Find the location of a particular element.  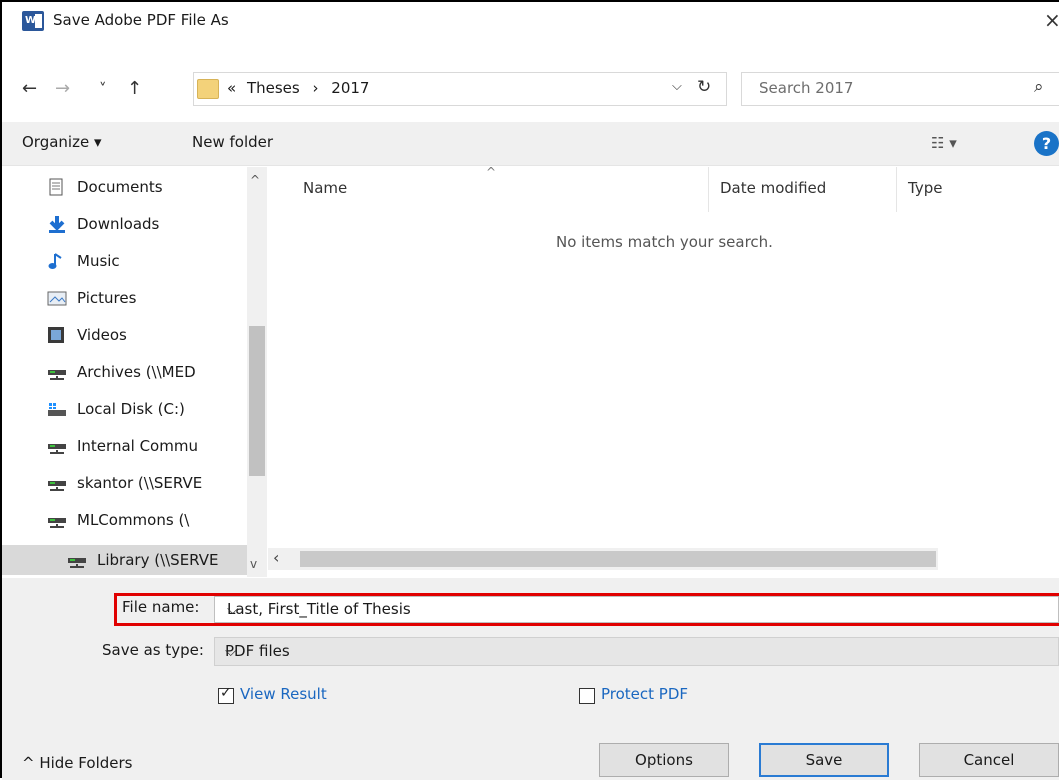

nav-item-music: Music is located at coordinates (152, 261).